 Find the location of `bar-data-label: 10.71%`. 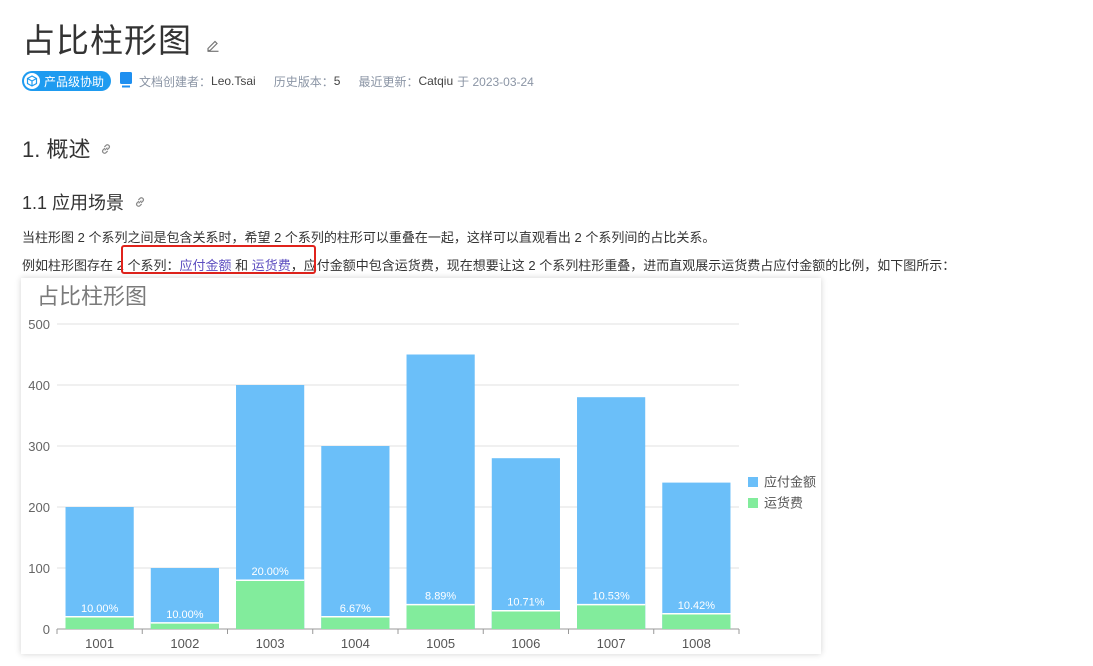

bar-data-label: 10.71% is located at coordinates (526, 603).